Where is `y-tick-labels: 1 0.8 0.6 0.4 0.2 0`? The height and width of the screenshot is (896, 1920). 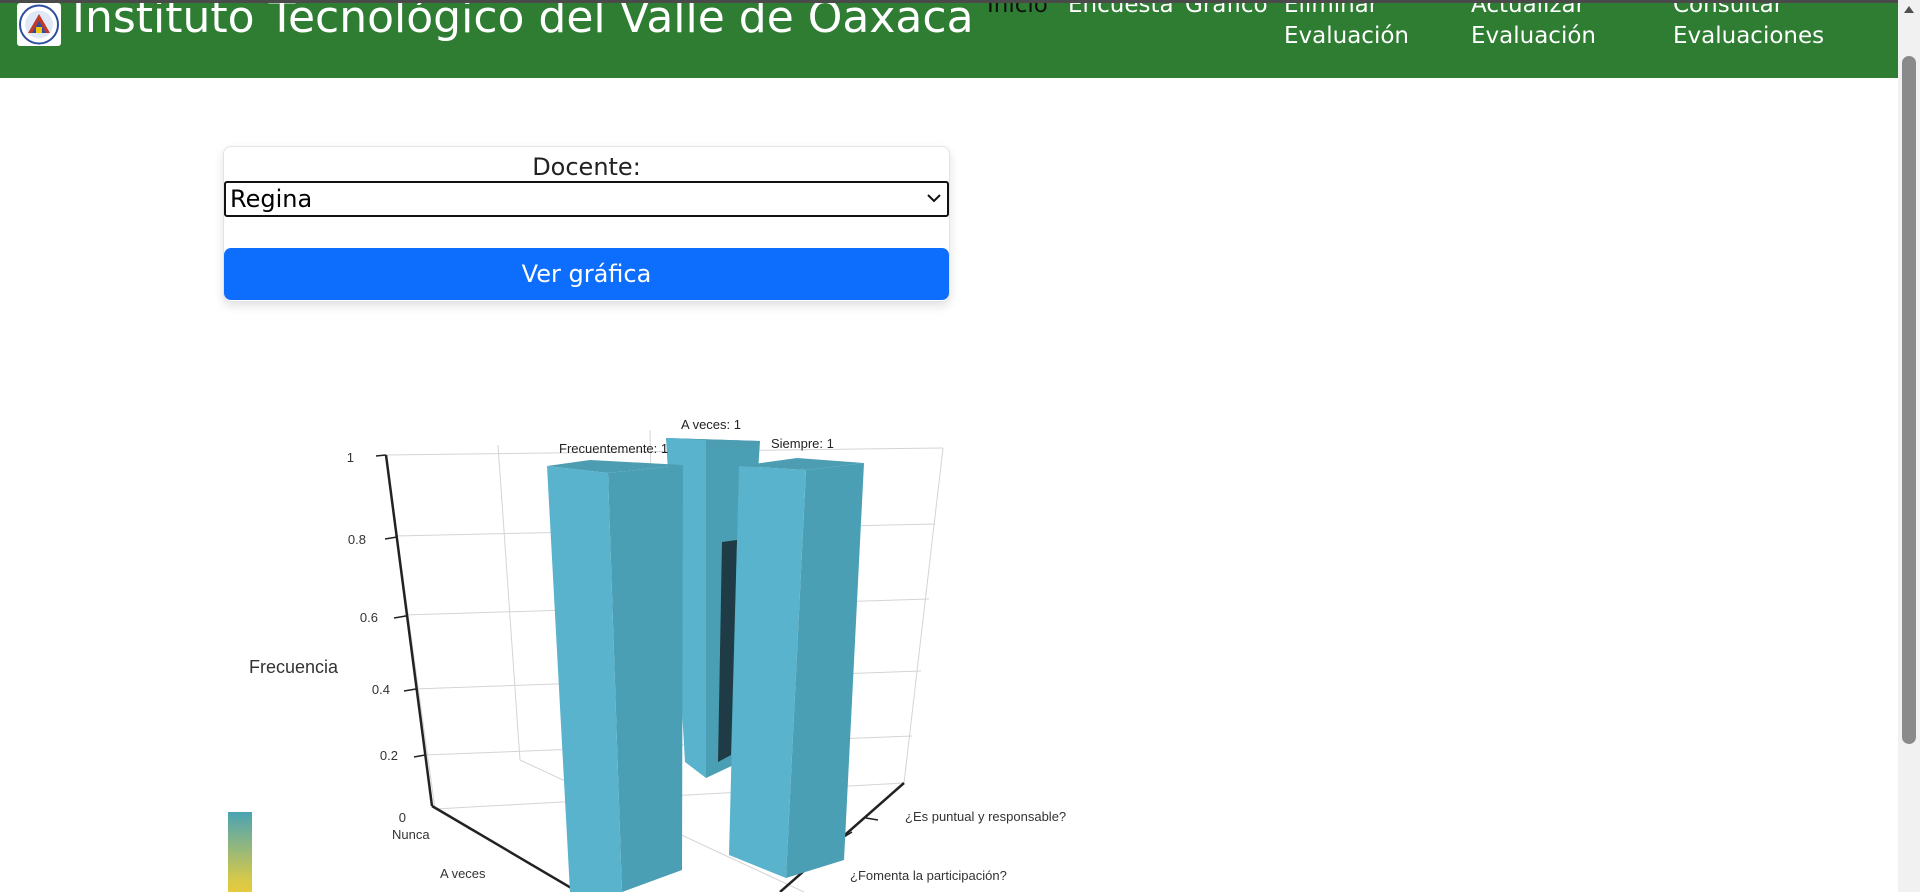
y-tick-labels: 1 0.8 0.6 0.4 0.2 0 is located at coordinates (376, 637).